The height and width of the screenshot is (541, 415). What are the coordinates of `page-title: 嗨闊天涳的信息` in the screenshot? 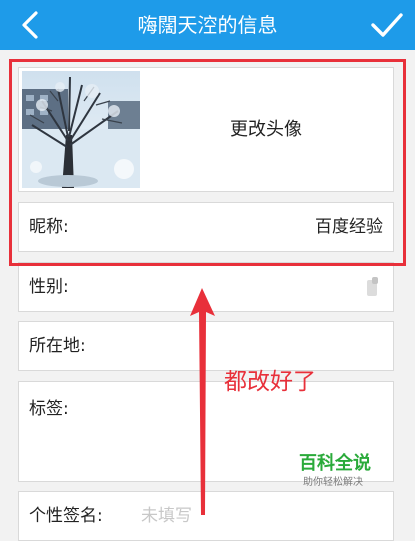 It's located at (207, 25).